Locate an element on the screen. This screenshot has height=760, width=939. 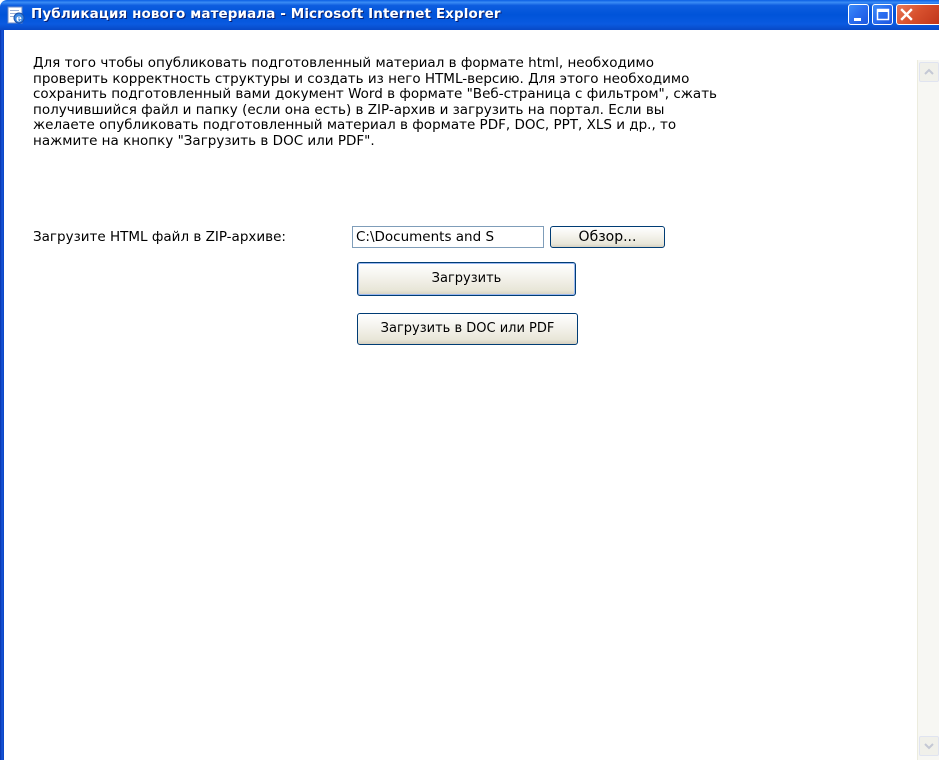
file-path-input: C:\Documents and S is located at coordinates (448, 237).